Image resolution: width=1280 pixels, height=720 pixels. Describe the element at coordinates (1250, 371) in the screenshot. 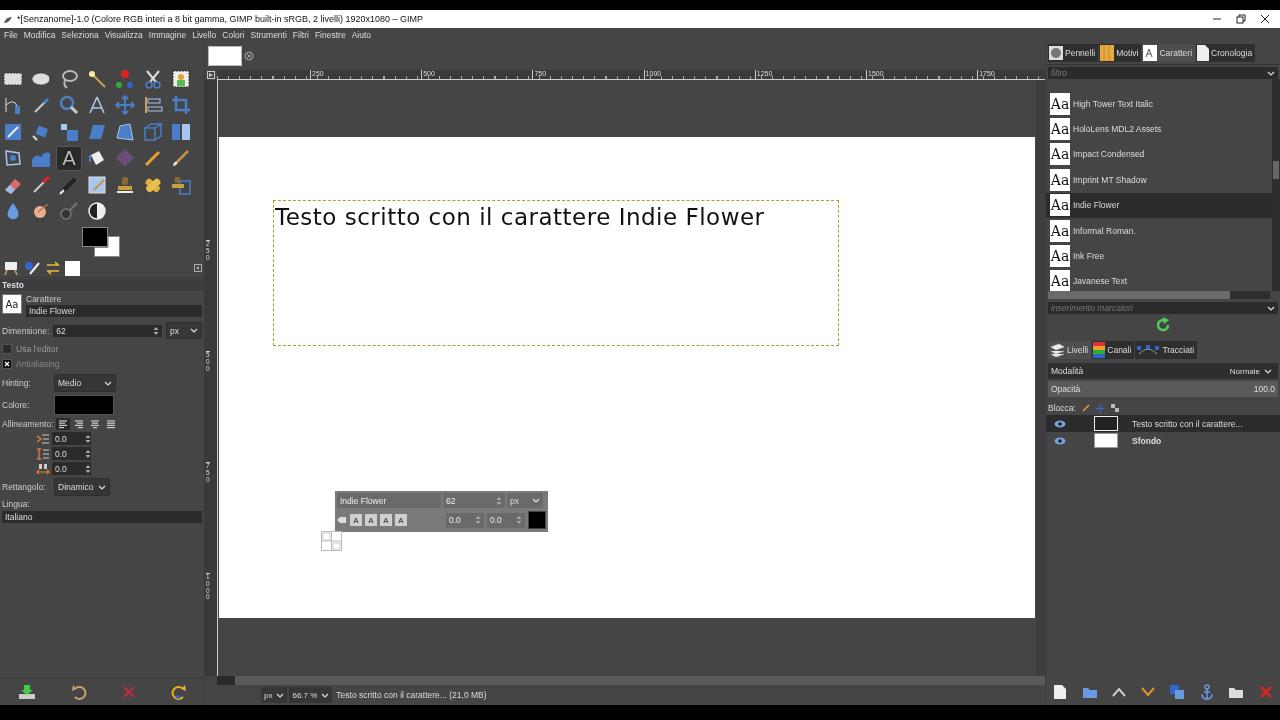

I see `mode-dropdown: Normale` at that location.